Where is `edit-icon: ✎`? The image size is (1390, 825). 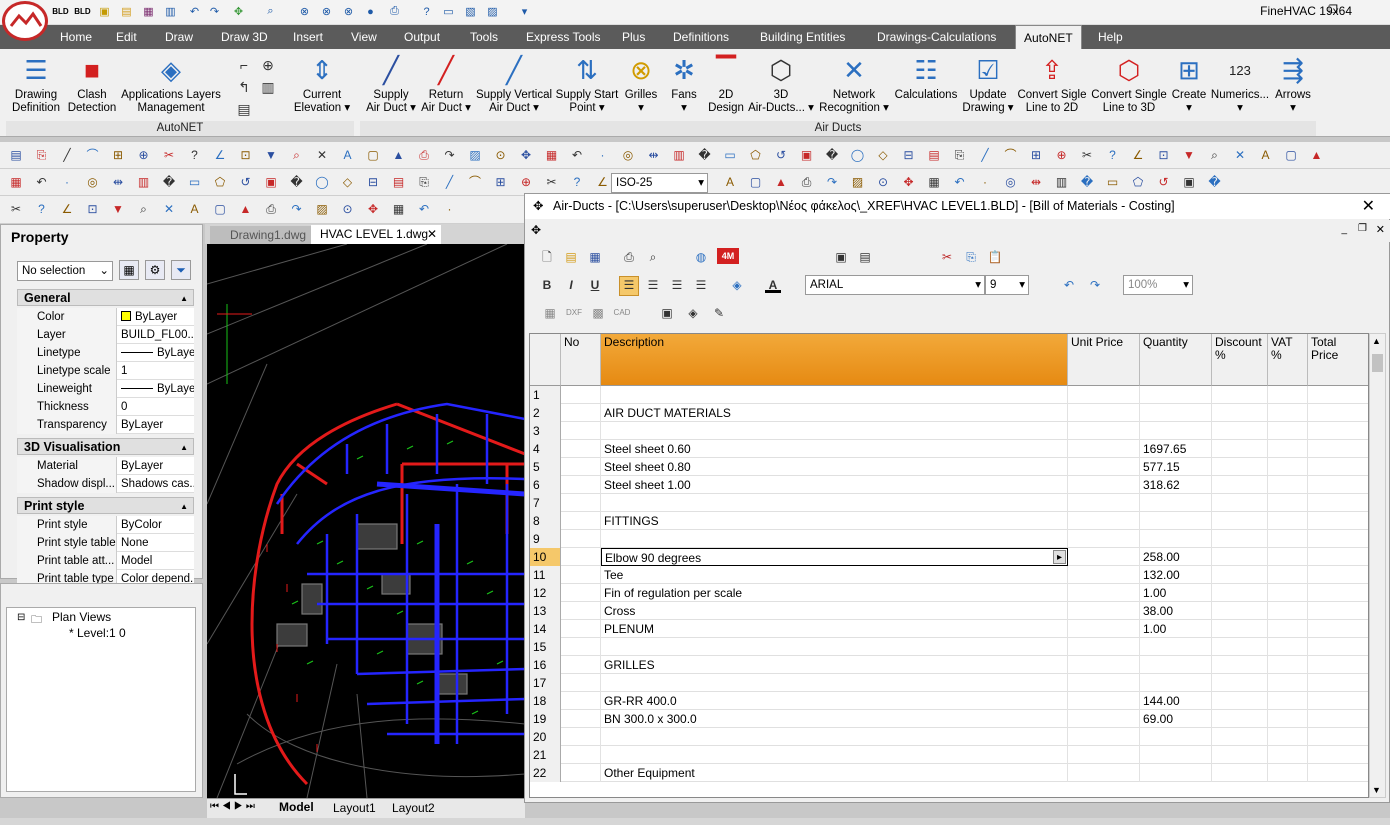
edit-icon: ✎ is located at coordinates (719, 313).